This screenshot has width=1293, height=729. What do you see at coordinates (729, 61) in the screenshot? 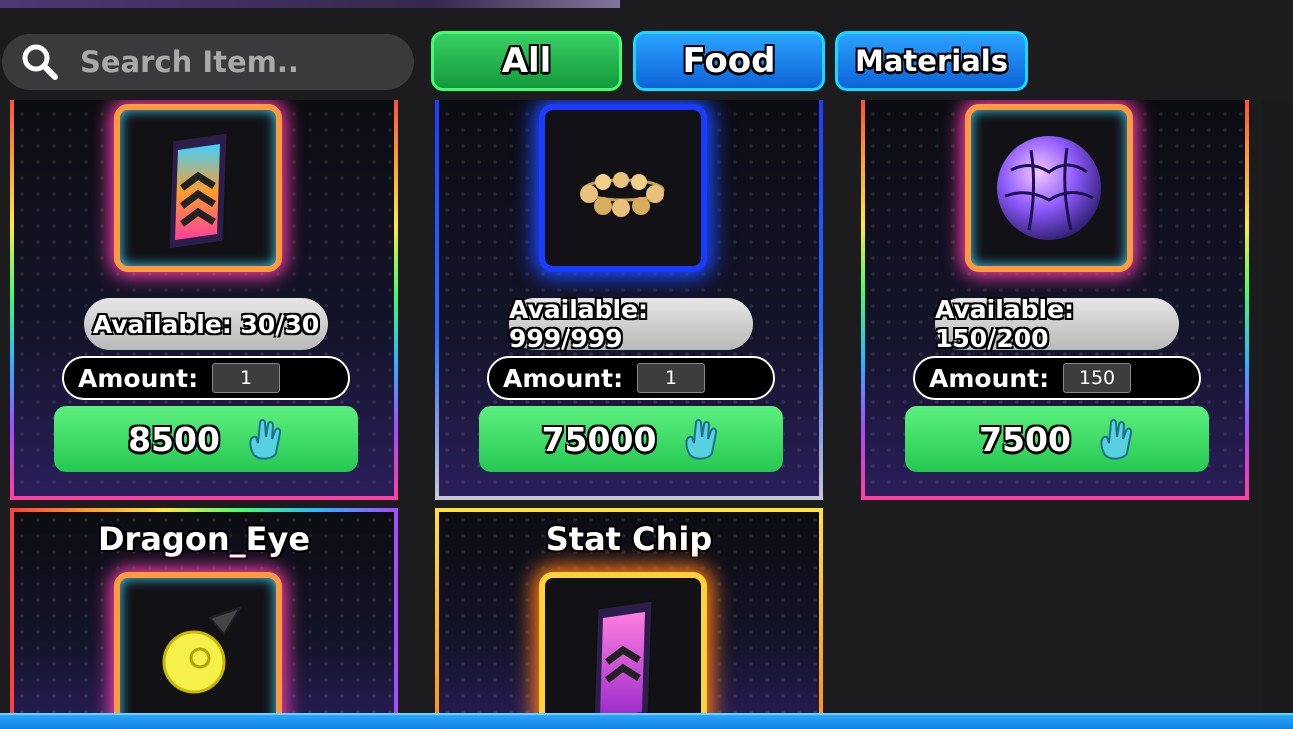
I see `tab-food: Food` at bounding box center [729, 61].